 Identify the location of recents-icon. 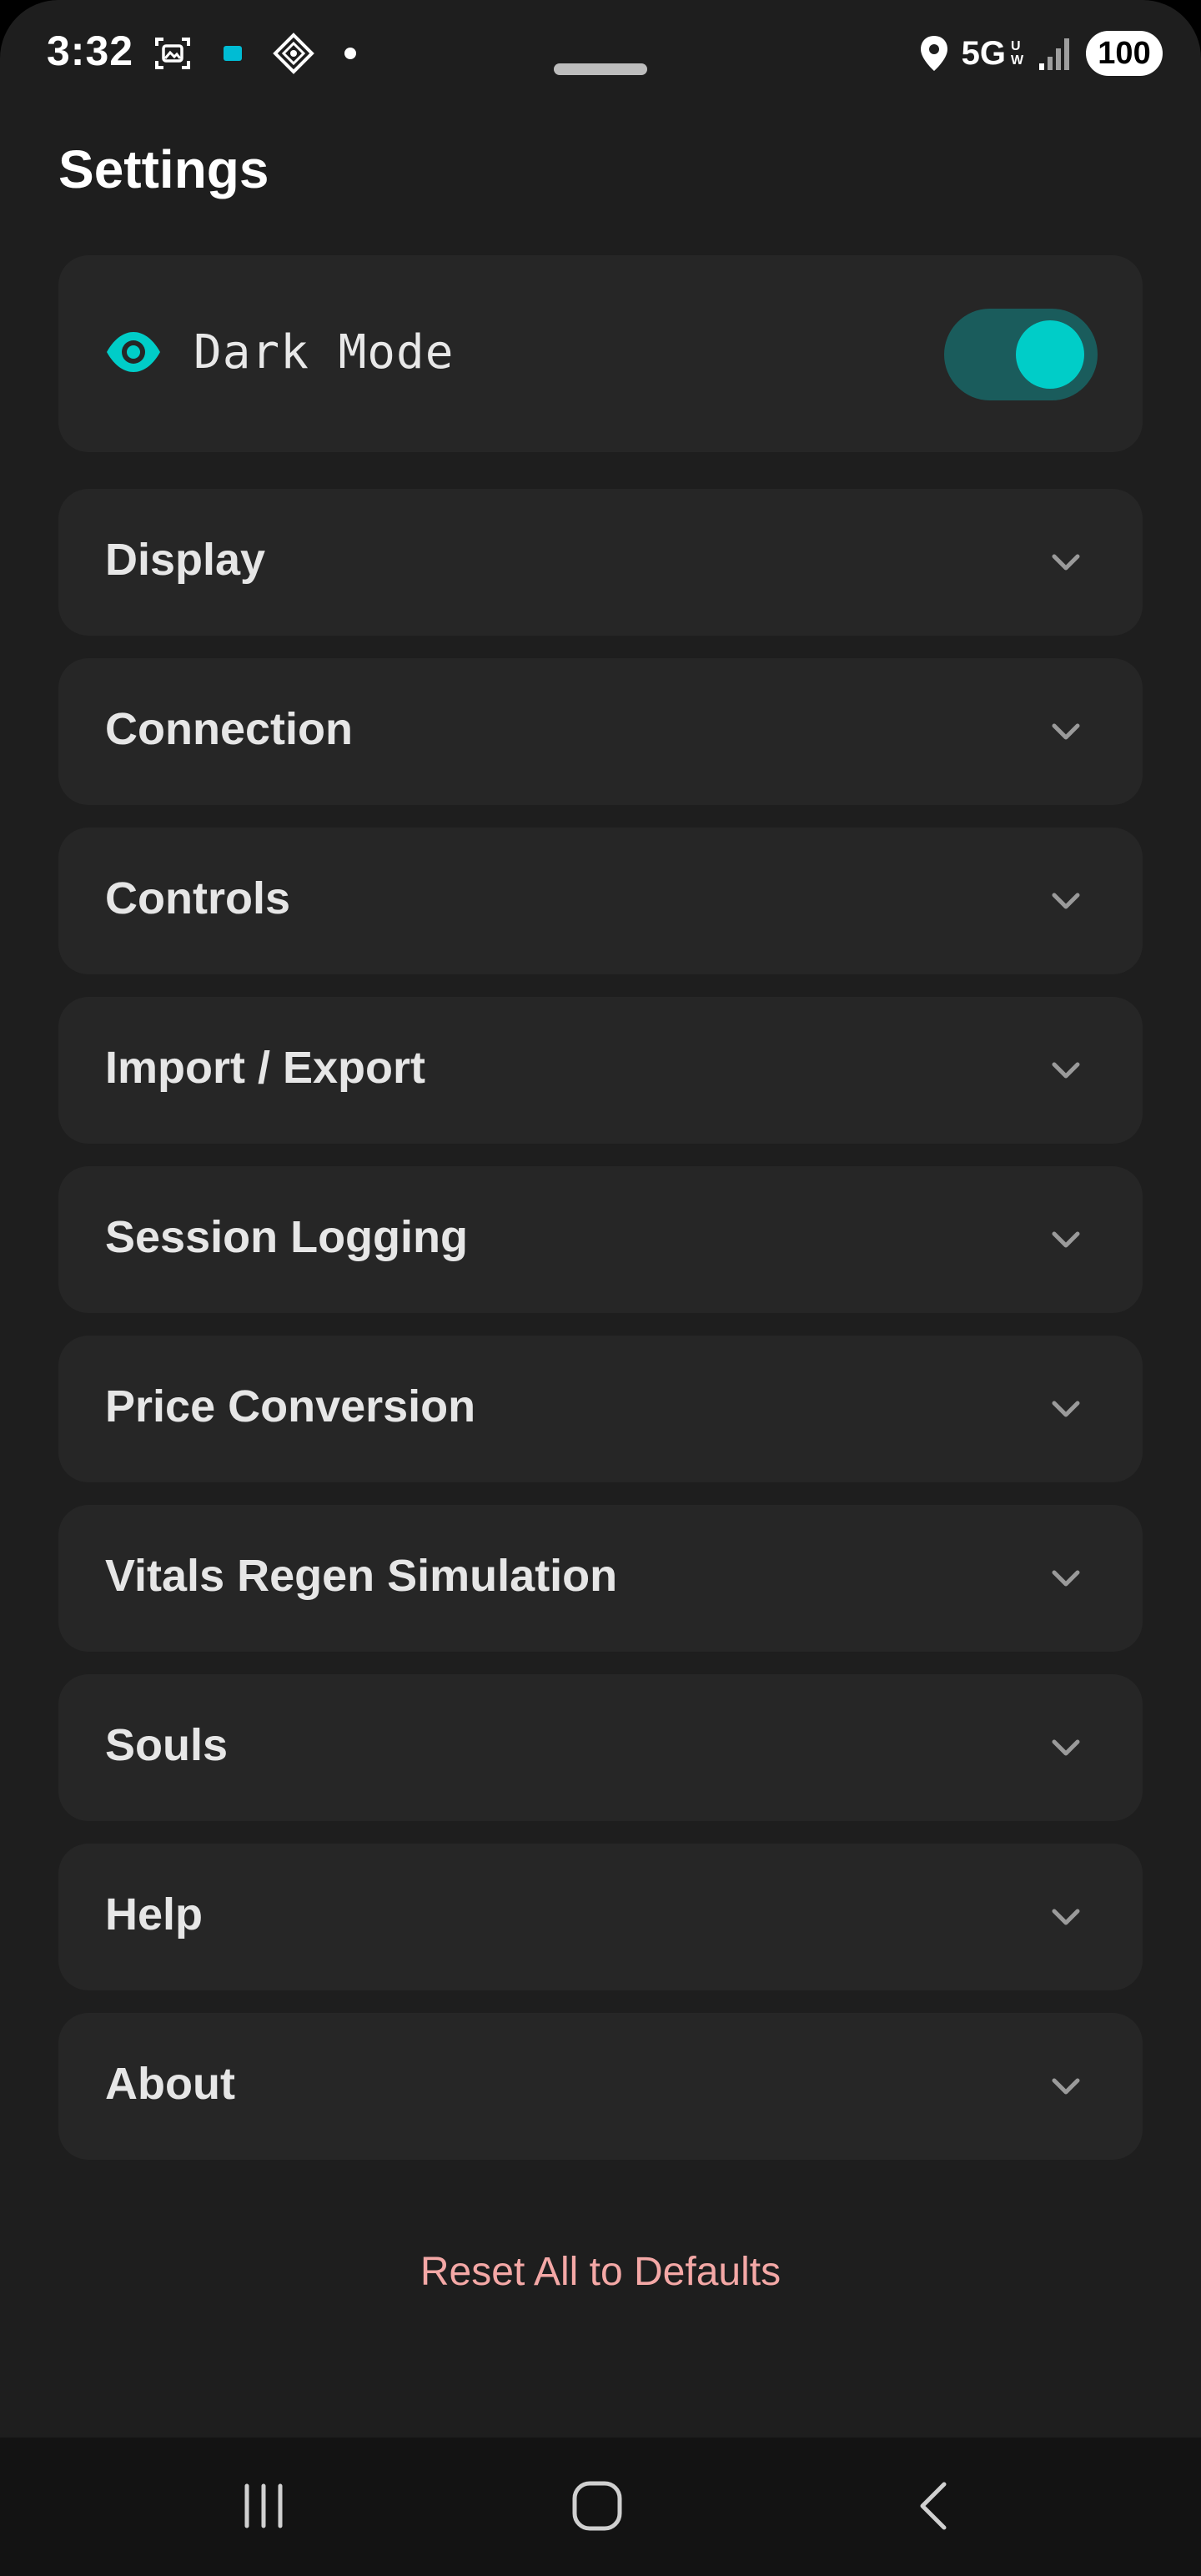
(264, 2506).